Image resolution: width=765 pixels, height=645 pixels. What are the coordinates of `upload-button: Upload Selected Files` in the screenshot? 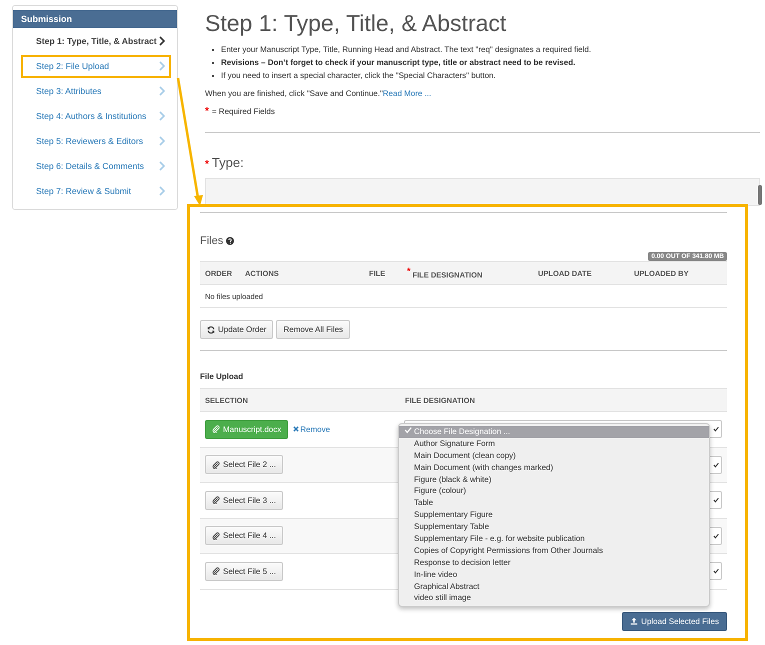 It's located at (674, 621).